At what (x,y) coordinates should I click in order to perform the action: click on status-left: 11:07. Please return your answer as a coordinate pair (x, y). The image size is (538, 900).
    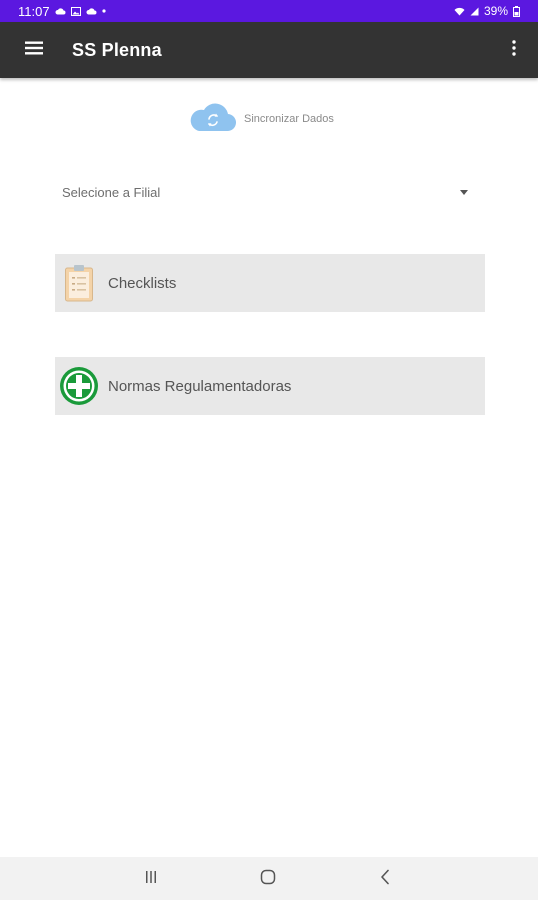
    Looking at the image, I should click on (62, 11).